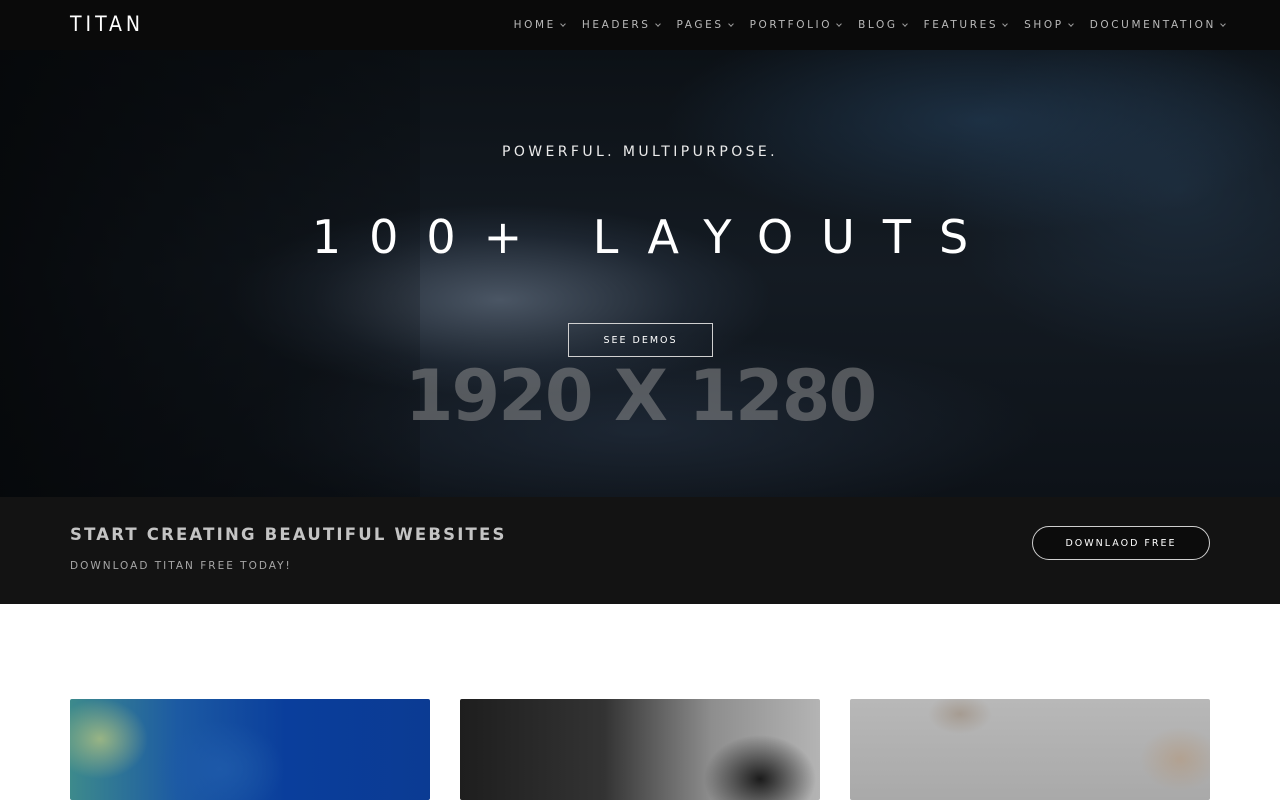 This screenshot has height=800, width=1280. I want to click on nav-item-pages: PAGES, so click(705, 25).